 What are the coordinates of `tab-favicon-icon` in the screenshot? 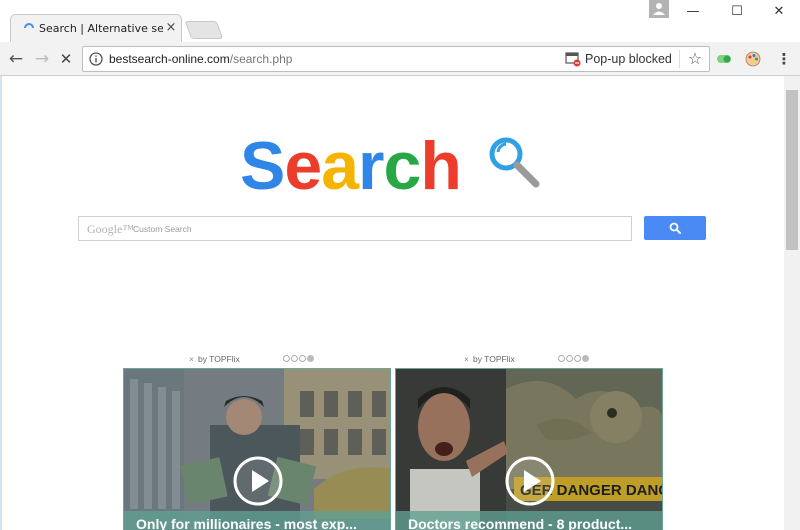 It's located at (29, 26).